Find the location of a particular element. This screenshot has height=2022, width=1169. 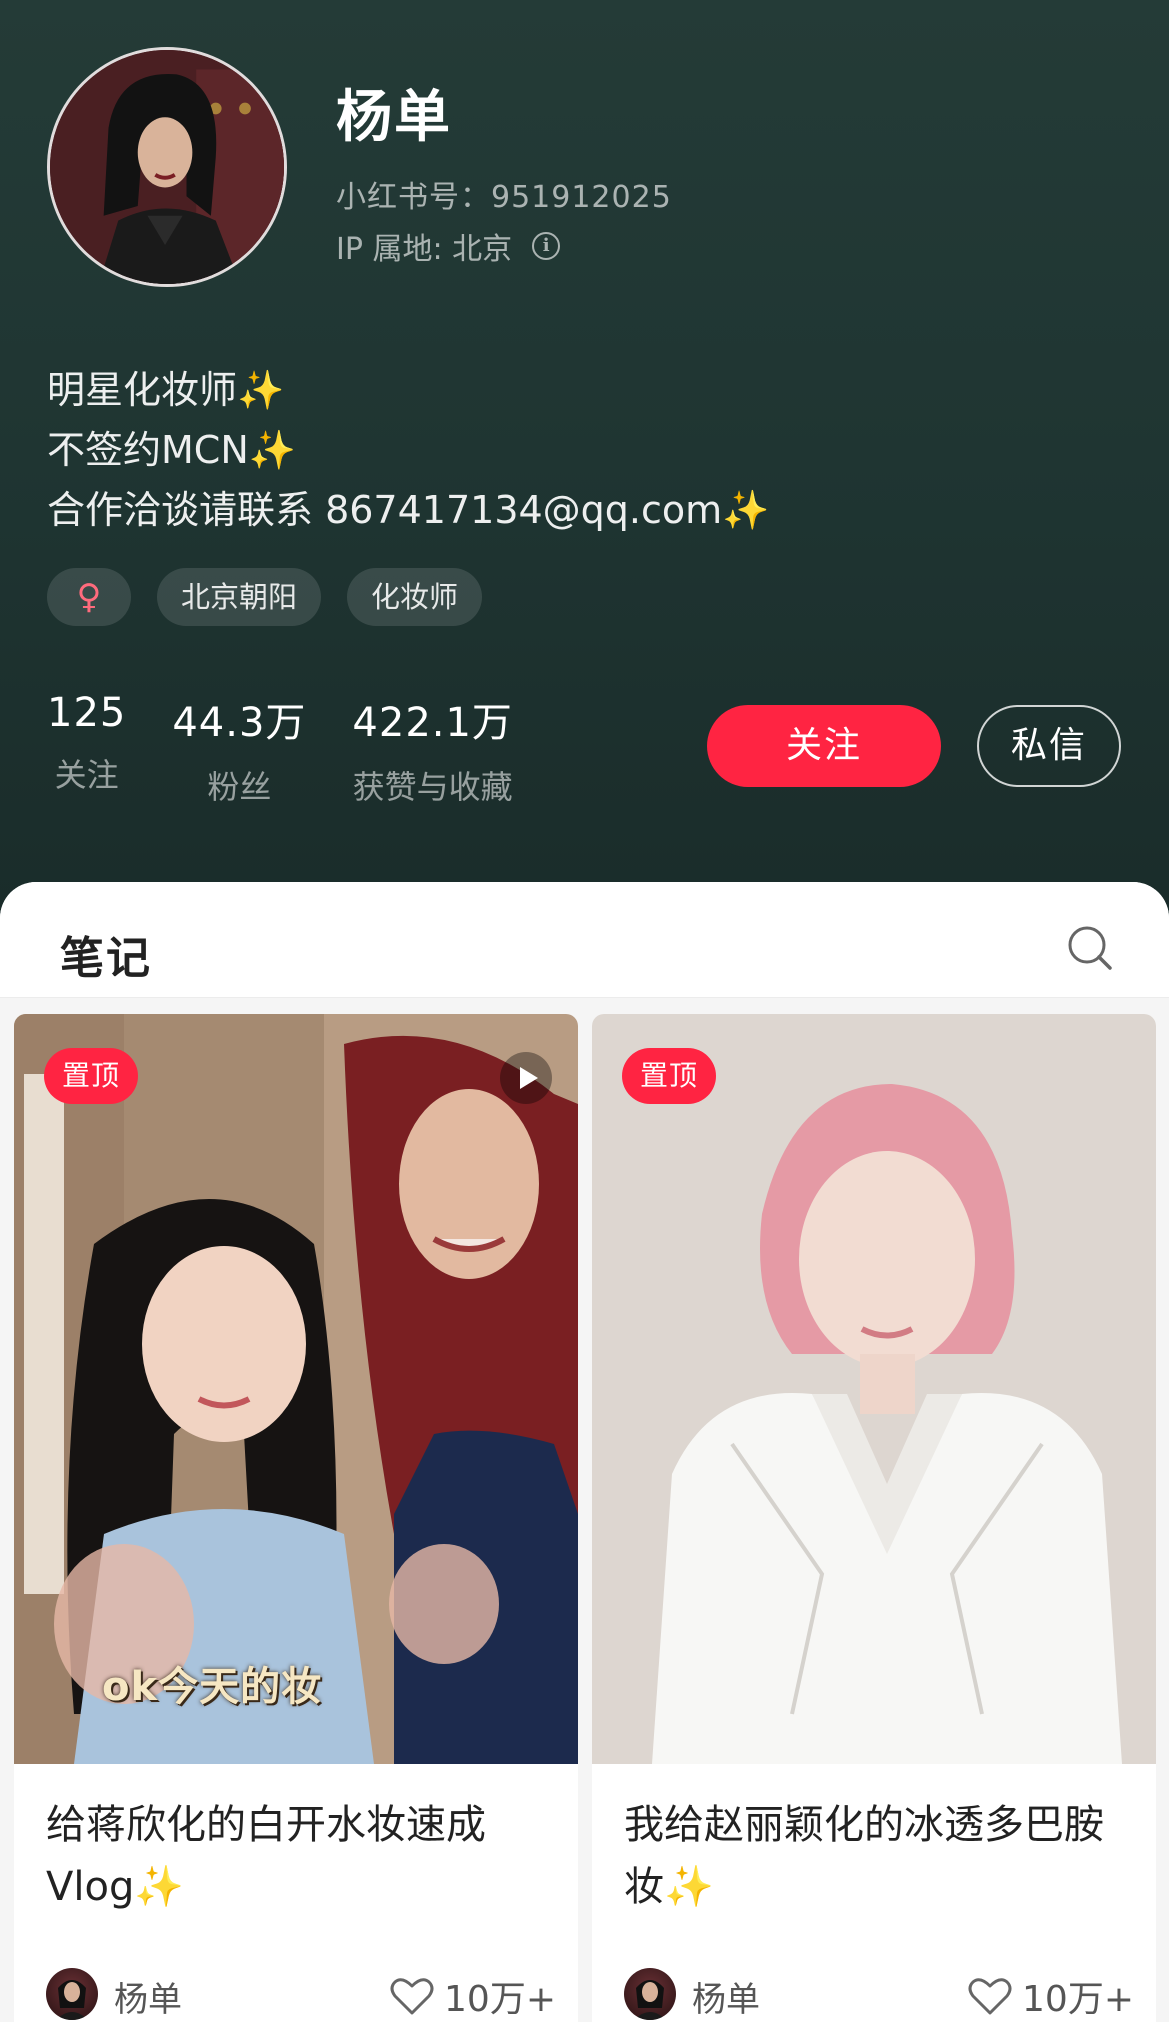

follow-button: 关注 is located at coordinates (824, 746).